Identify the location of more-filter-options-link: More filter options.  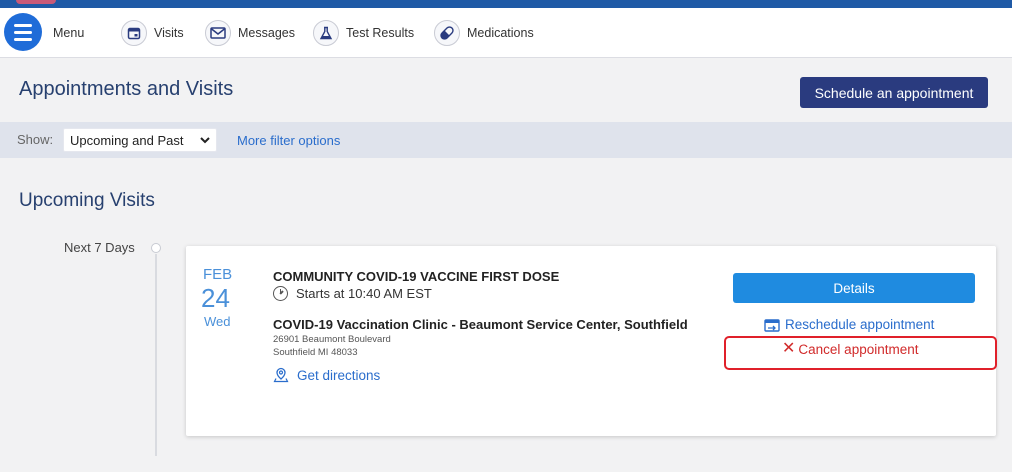
(288, 140).